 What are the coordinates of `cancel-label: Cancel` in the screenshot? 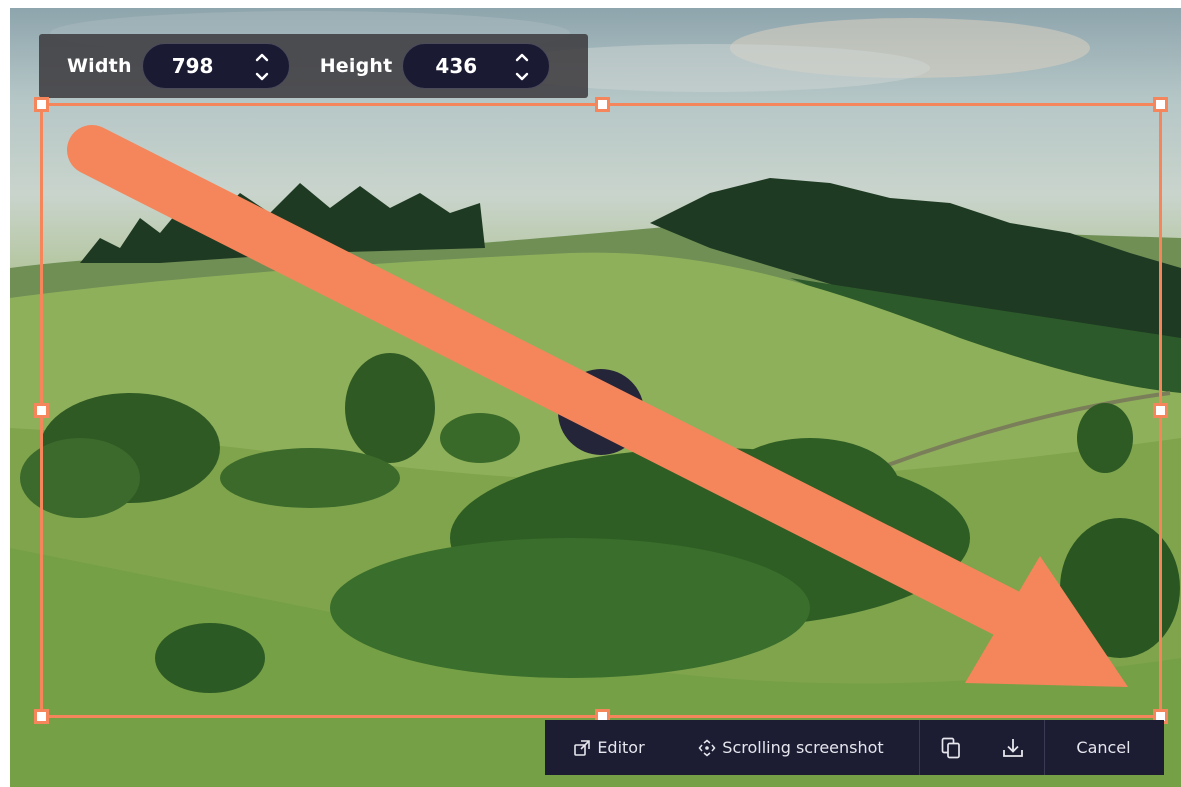 It's located at (1103, 747).